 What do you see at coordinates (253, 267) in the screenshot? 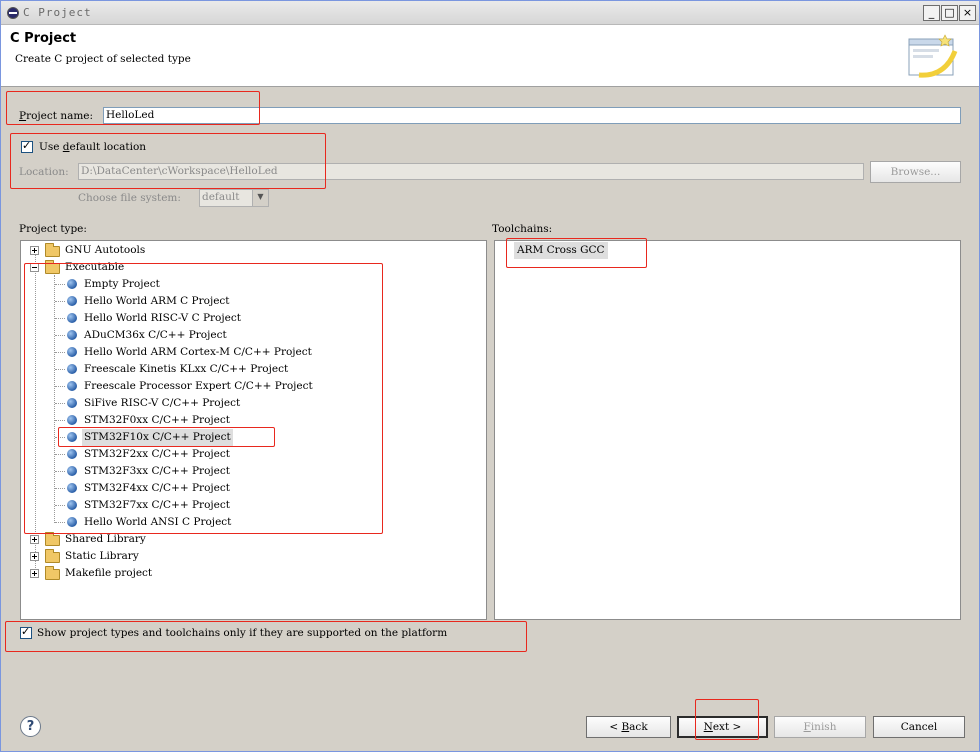
I see `tree-group-executable: Executable` at bounding box center [253, 267].